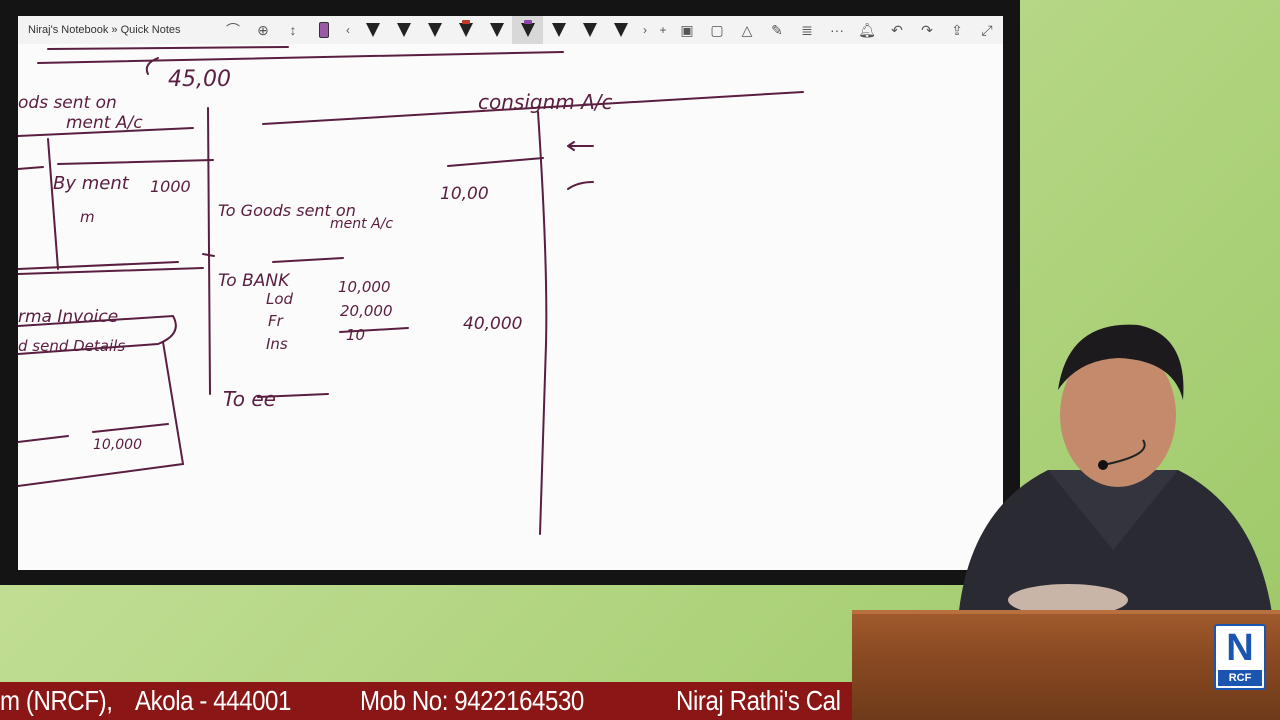 The image size is (1280, 720). Describe the element at coordinates (233, 30) in the screenshot. I see `lasso-icon: ⌒` at that location.